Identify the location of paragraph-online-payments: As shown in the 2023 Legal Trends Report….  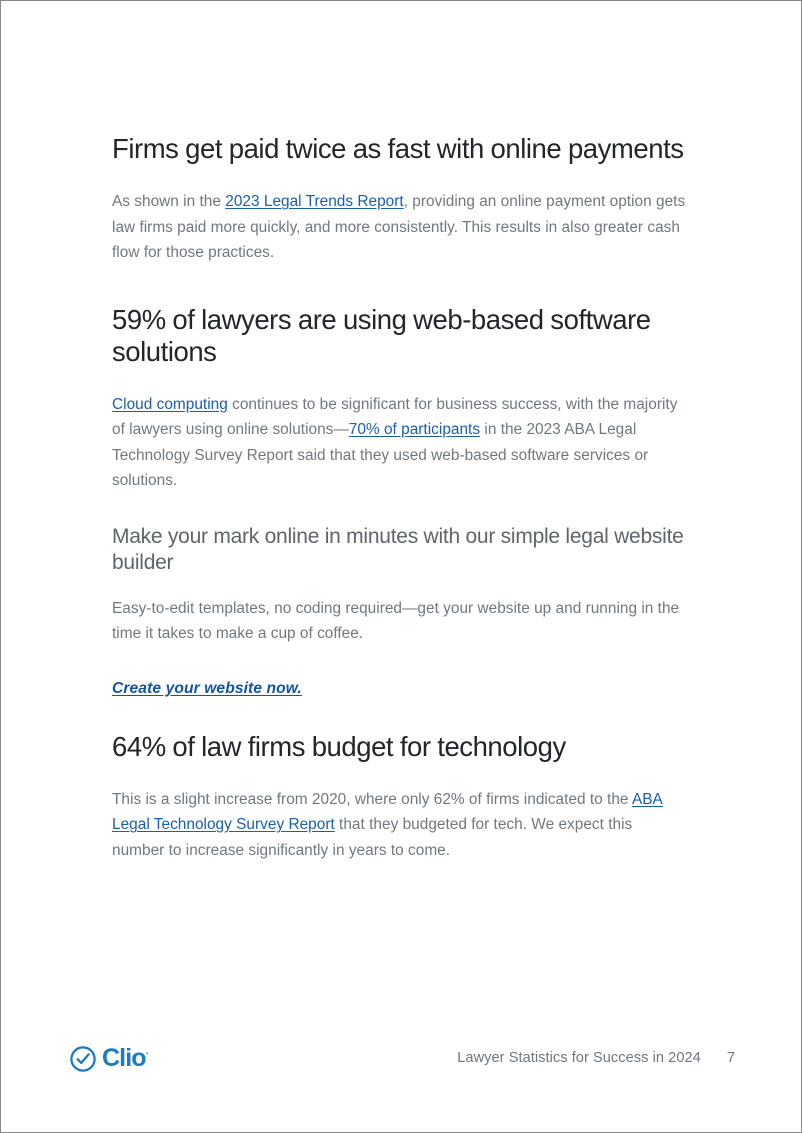
(399, 227).